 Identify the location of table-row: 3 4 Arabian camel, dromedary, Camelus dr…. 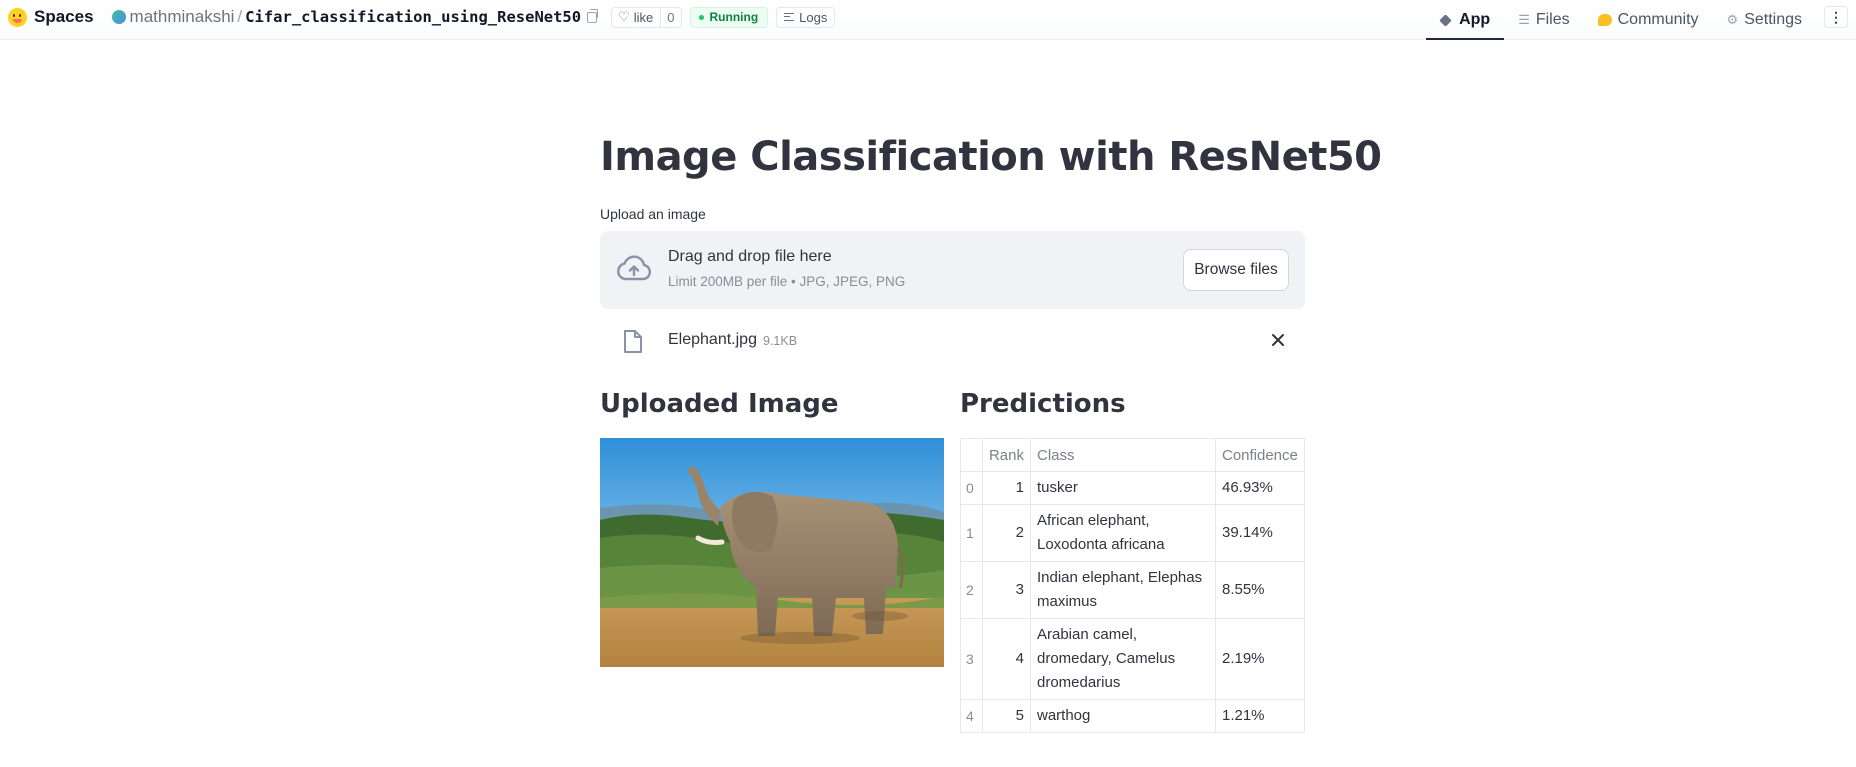
(1133, 659).